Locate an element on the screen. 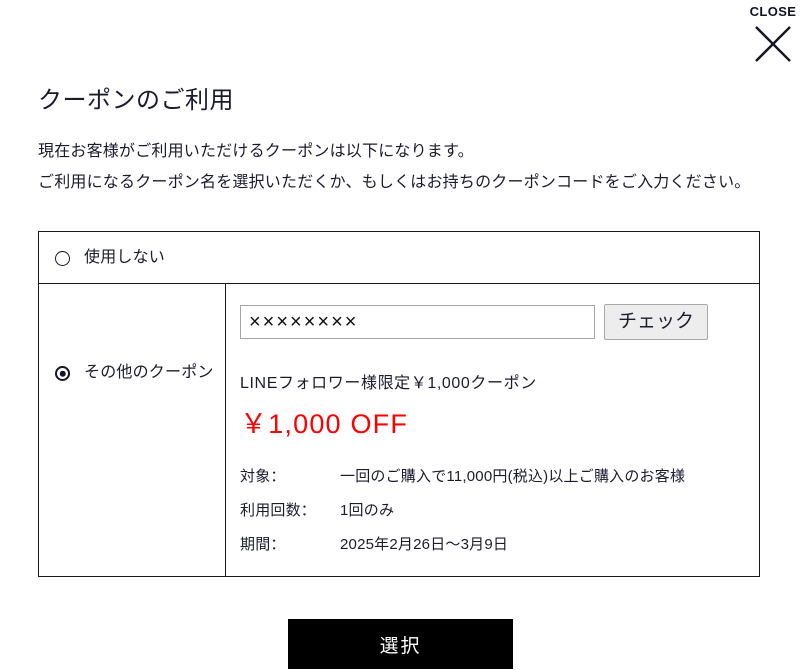 This screenshot has width=810, height=670. select-button: 選択 is located at coordinates (400, 644).